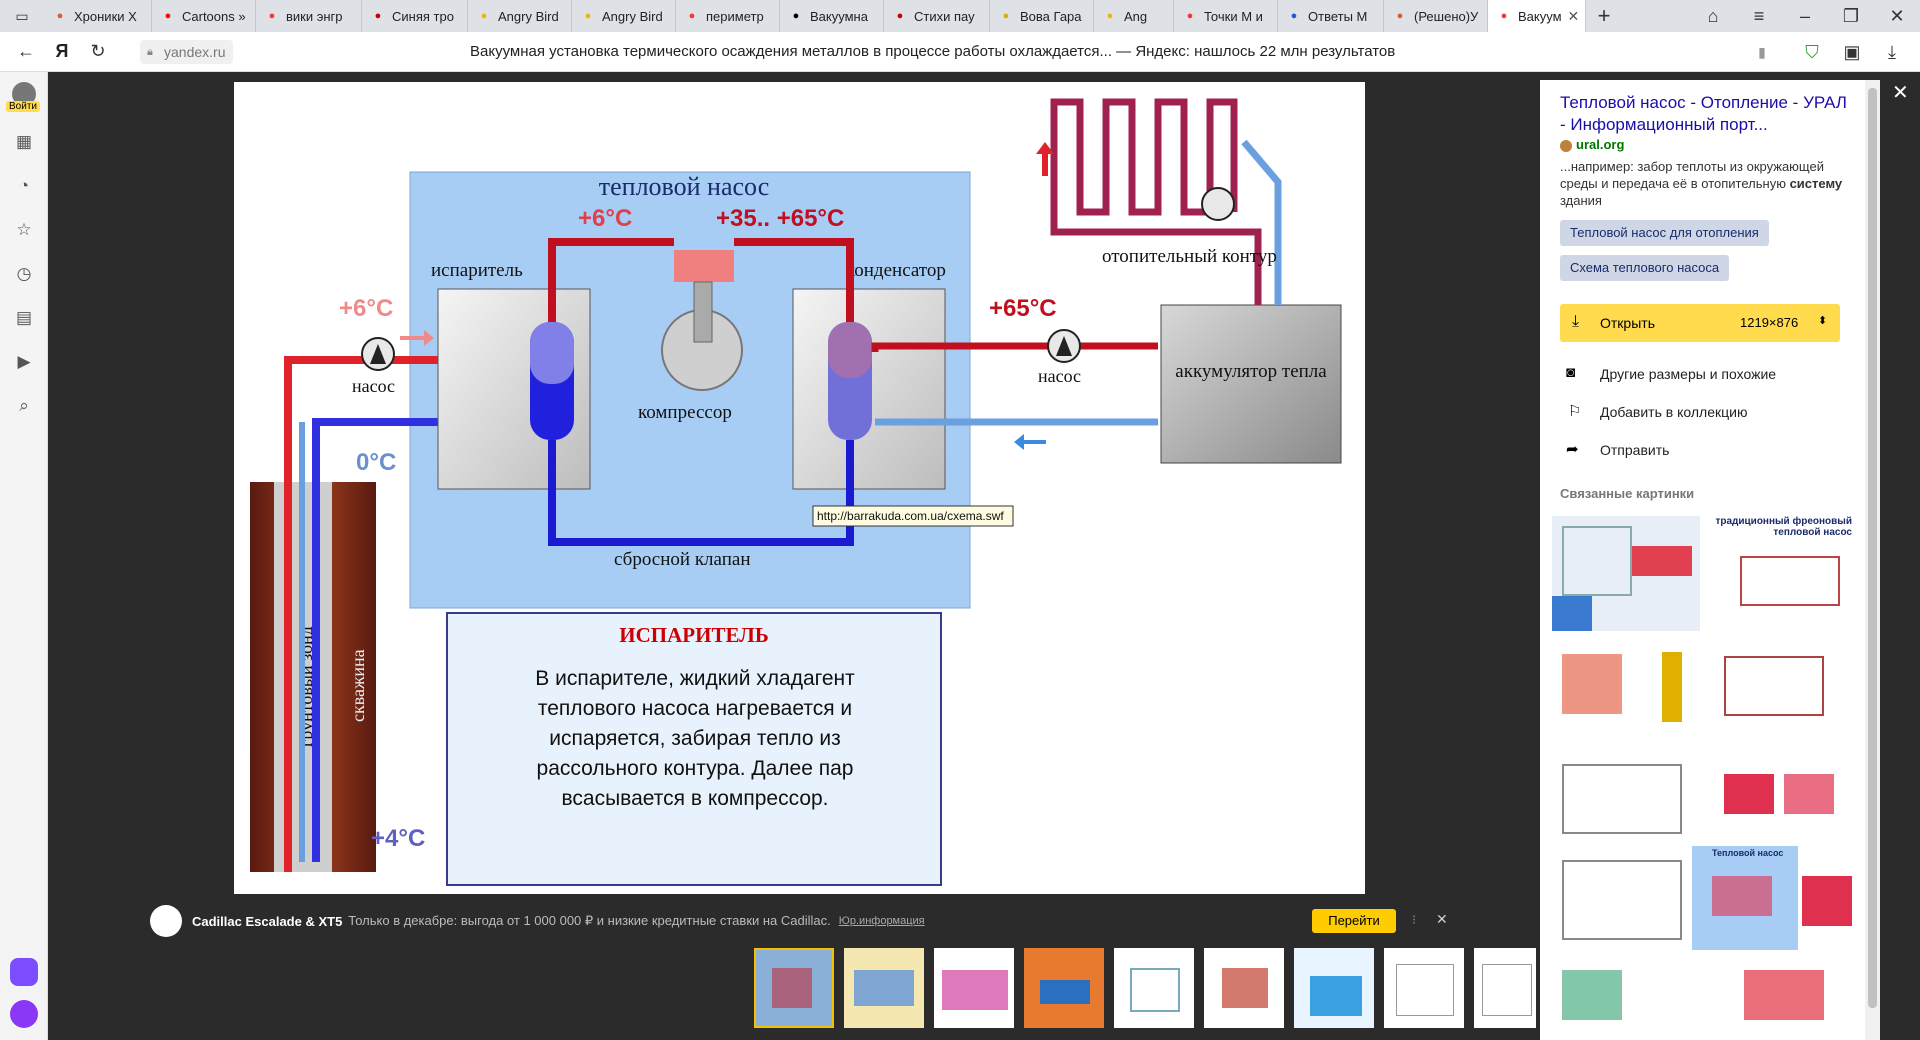  Describe the element at coordinates (1226, 16) in the screenshot. I see `tab: ● Точки М и` at that location.